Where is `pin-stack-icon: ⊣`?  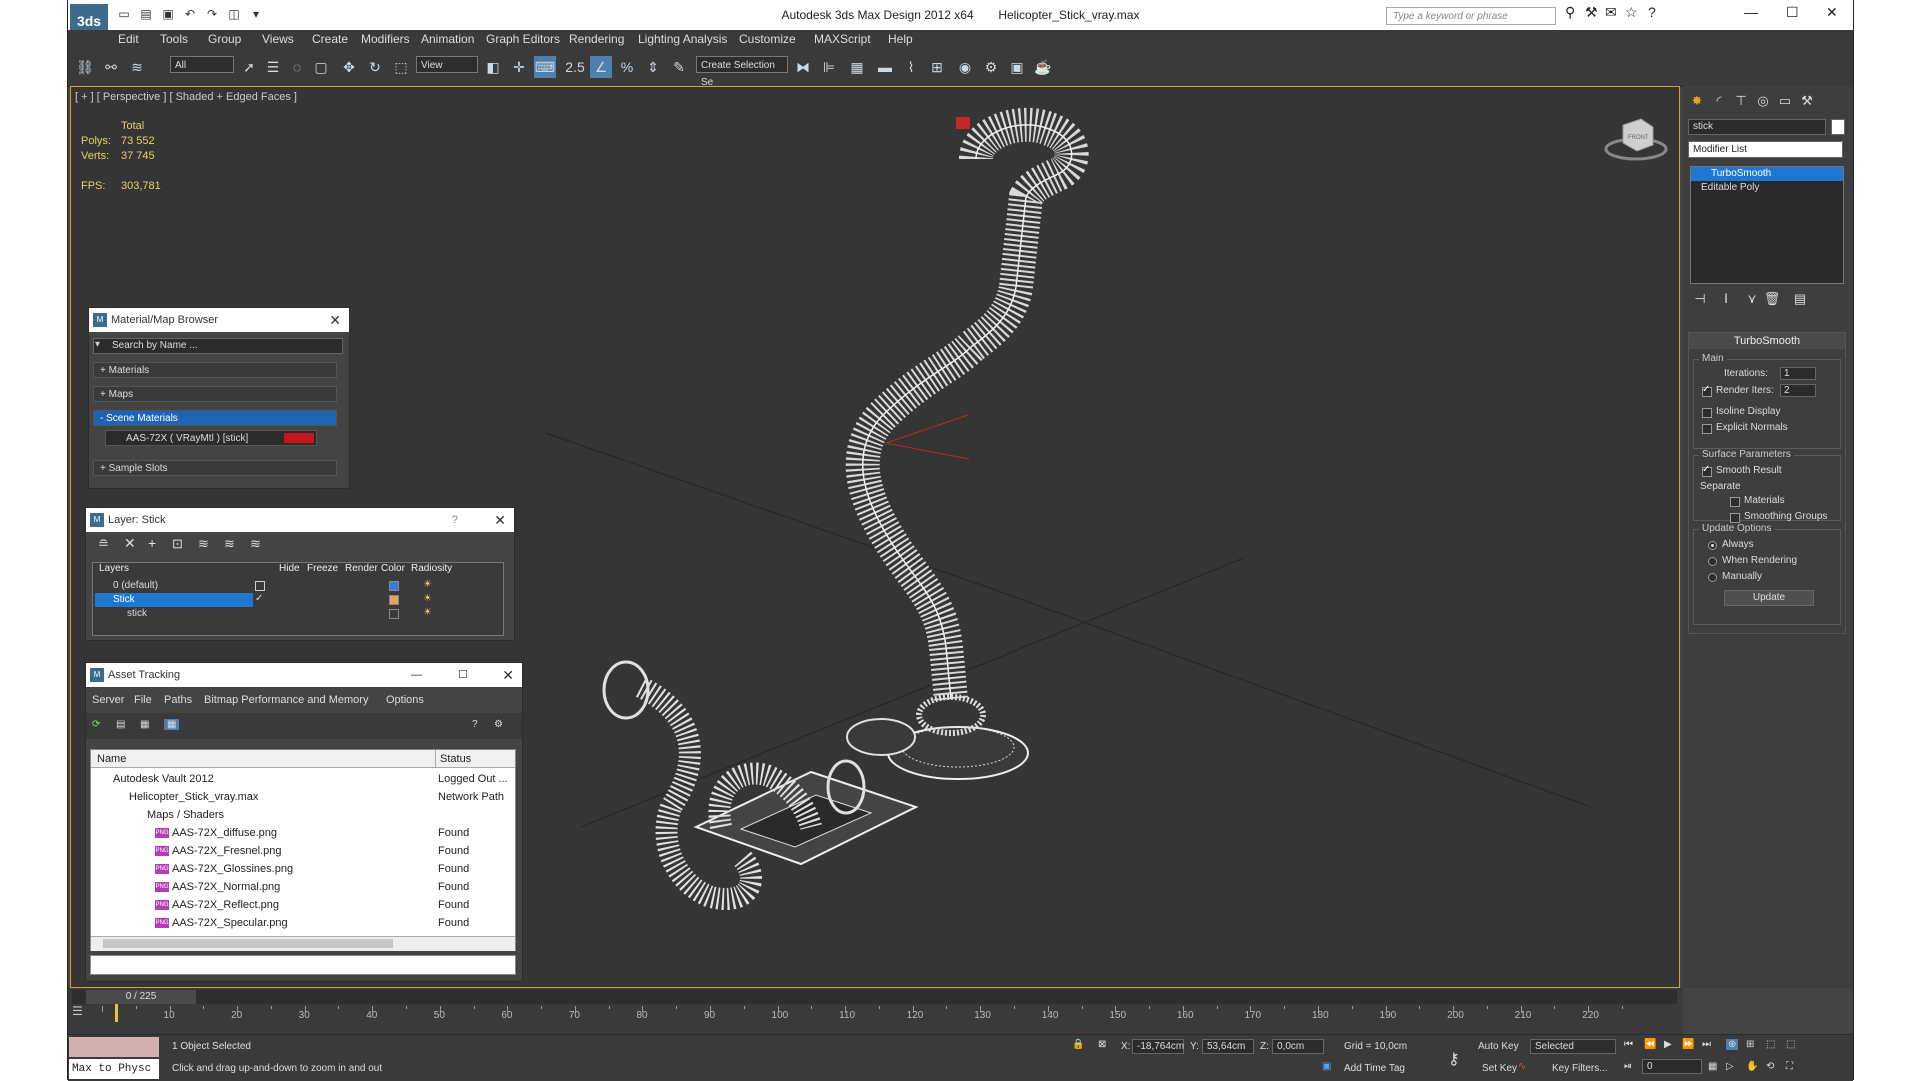 pin-stack-icon: ⊣ is located at coordinates (1700, 299).